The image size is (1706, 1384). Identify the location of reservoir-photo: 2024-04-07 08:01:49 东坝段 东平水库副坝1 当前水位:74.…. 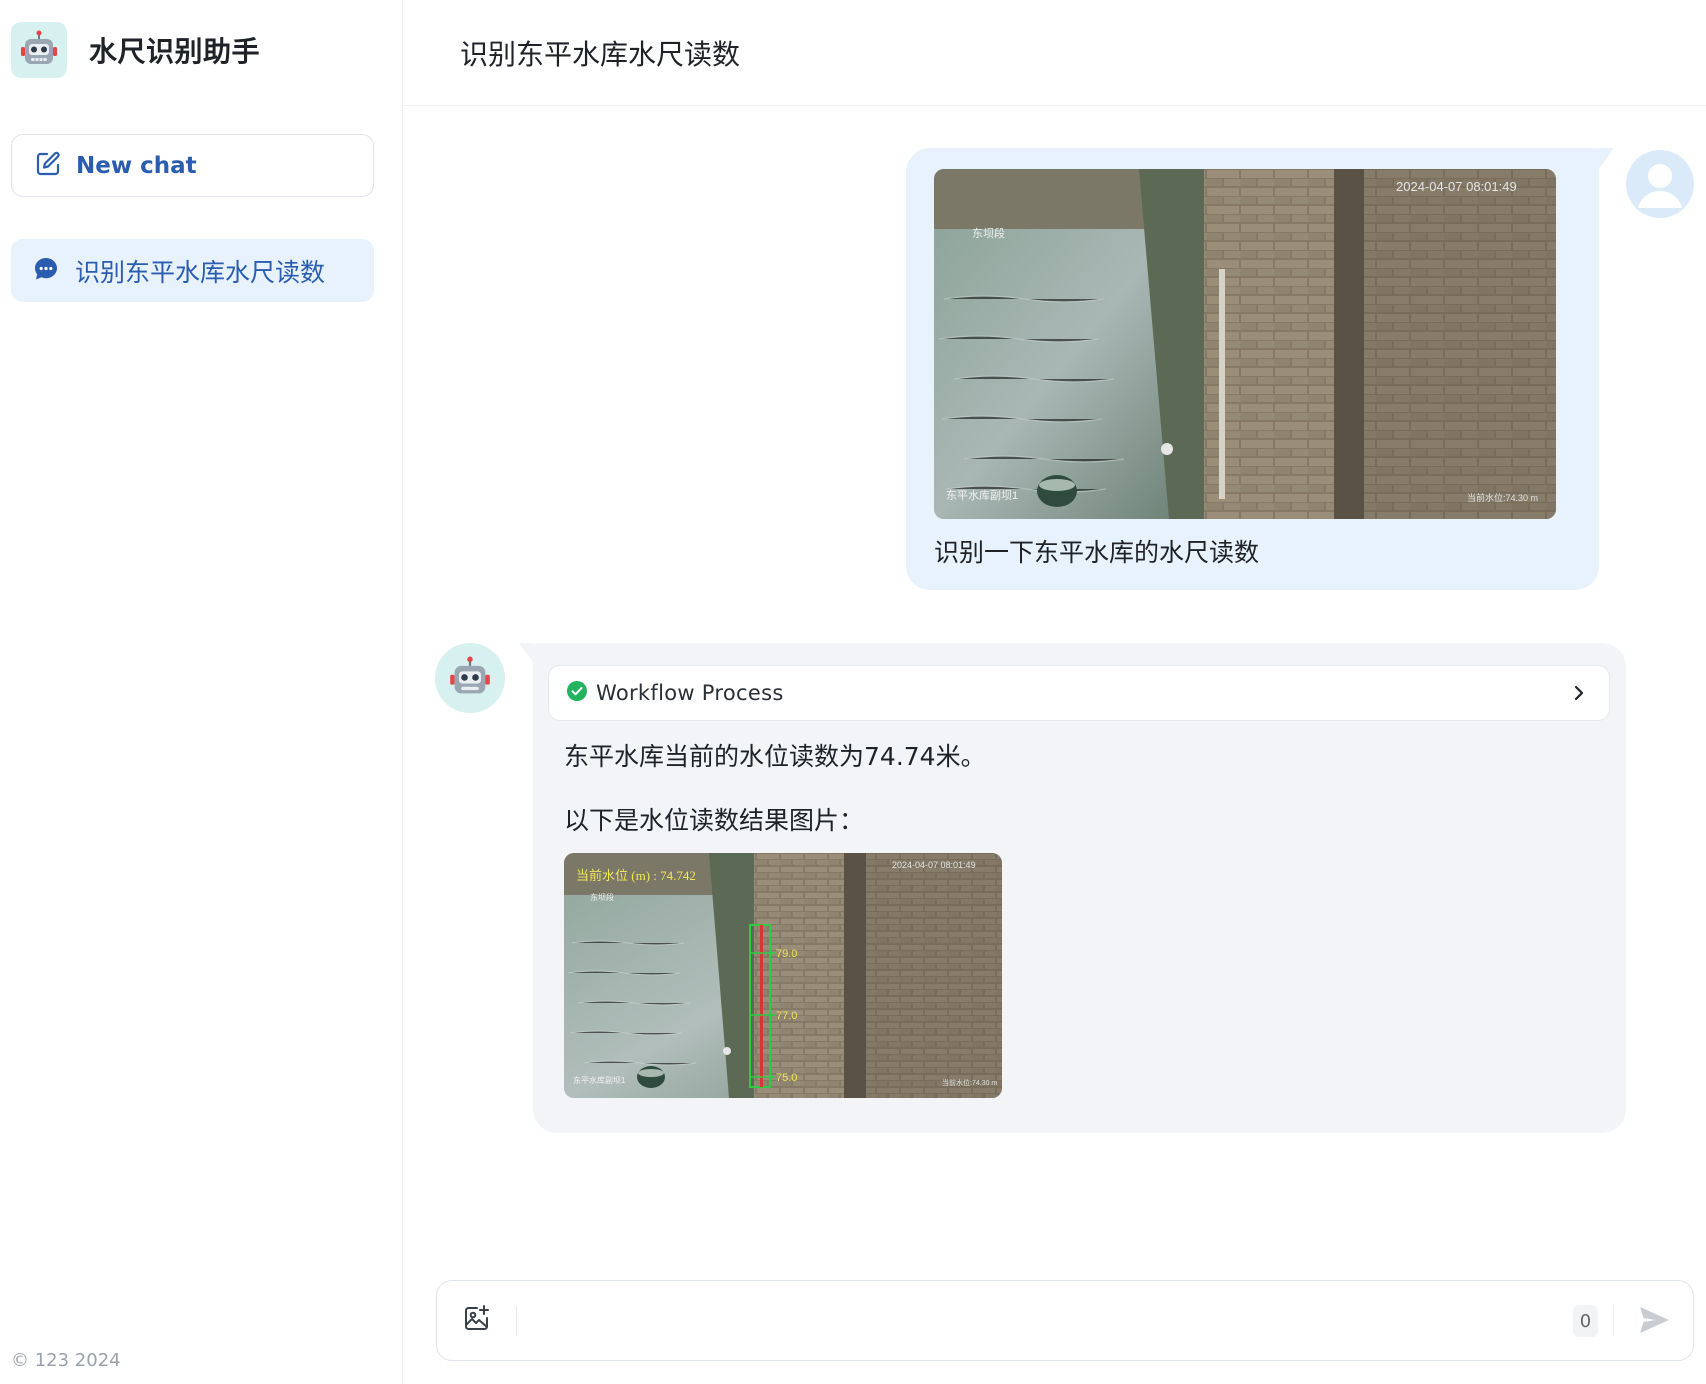
(1245, 344).